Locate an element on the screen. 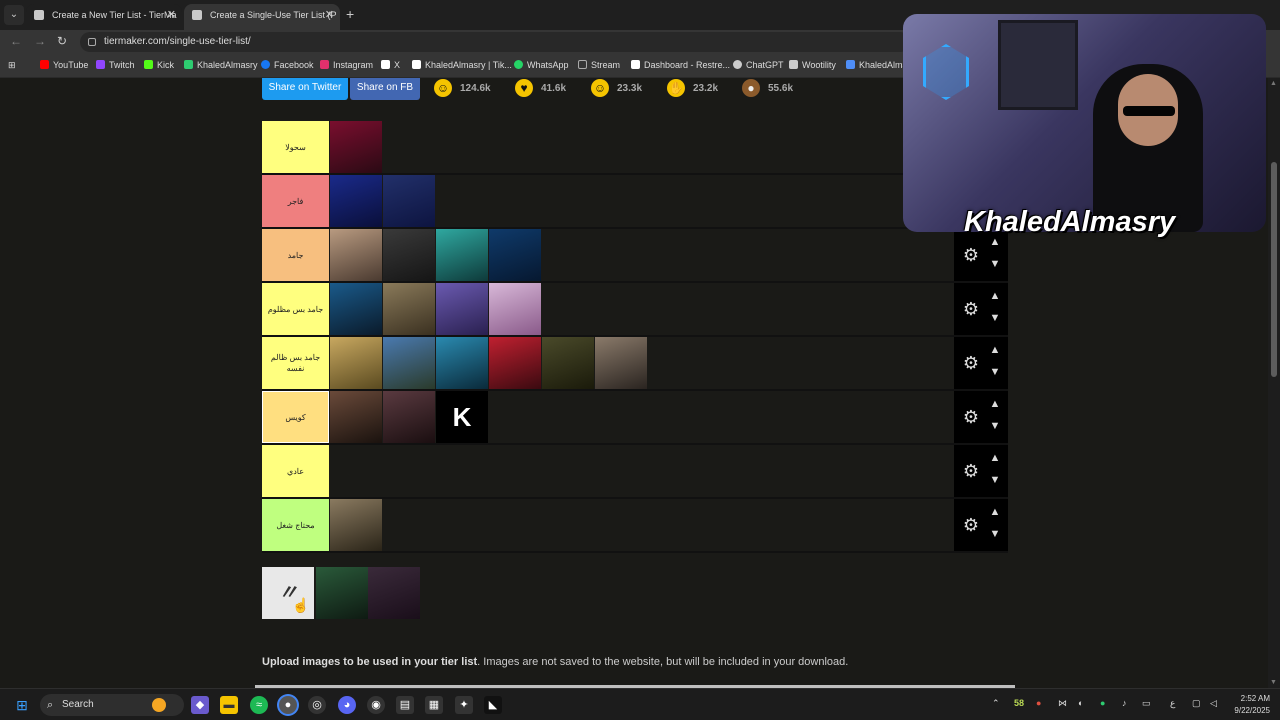 The image size is (1280, 720). keyboard-icon: ▭ is located at coordinates (1146, 703).